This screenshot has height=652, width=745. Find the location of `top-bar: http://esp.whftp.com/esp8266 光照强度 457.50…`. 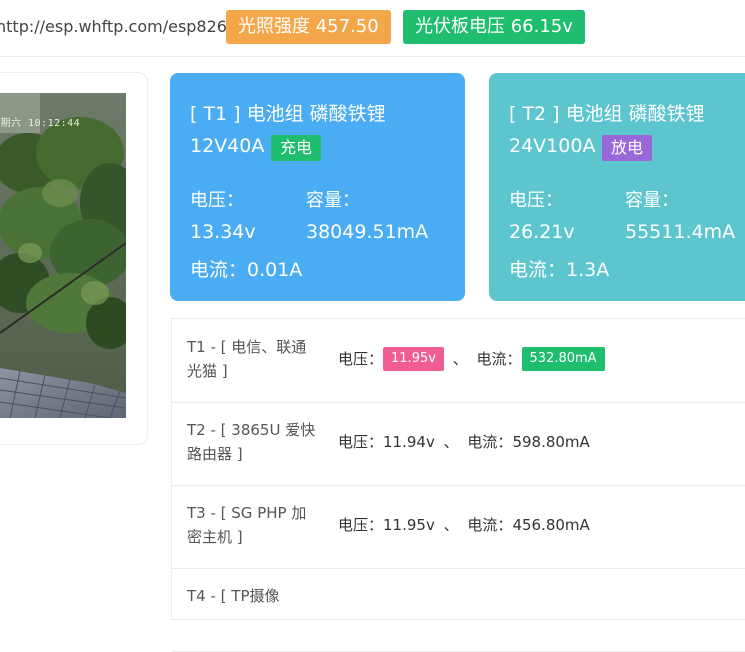

top-bar: http://esp.whftp.com/esp8266 光照强度 457.50… is located at coordinates (372, 28).